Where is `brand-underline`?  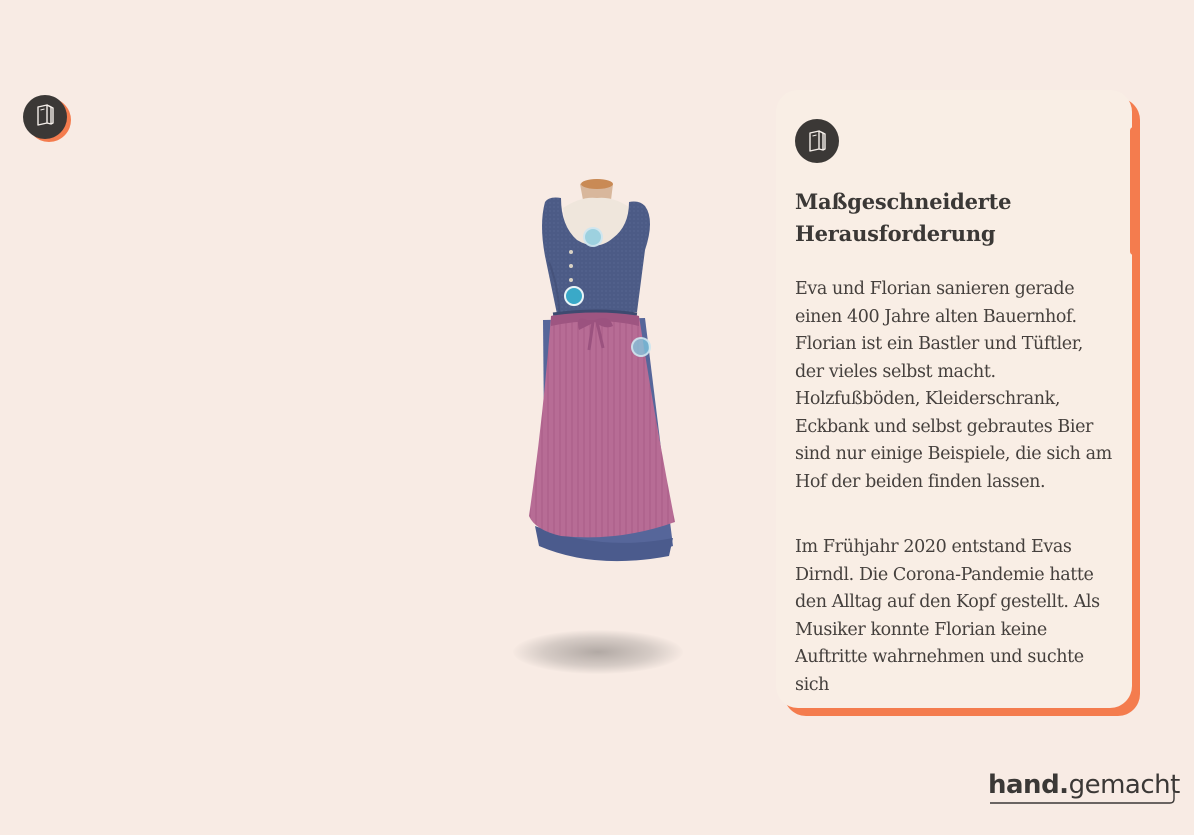
brand-underline is located at coordinates (1082, 795).